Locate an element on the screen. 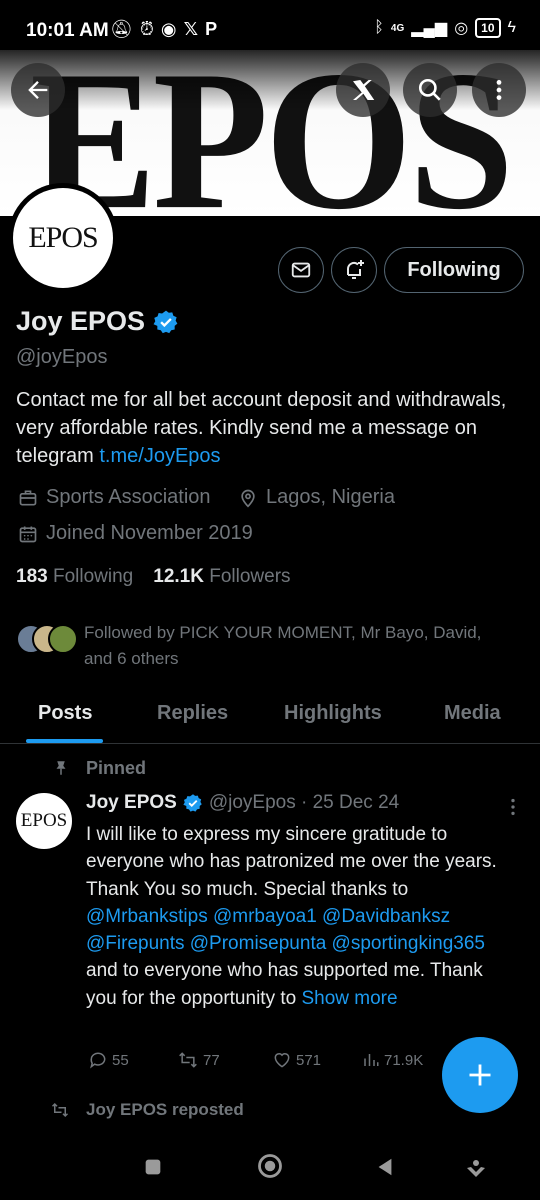 The image size is (540, 1200). grok-button is located at coordinates (363, 90).